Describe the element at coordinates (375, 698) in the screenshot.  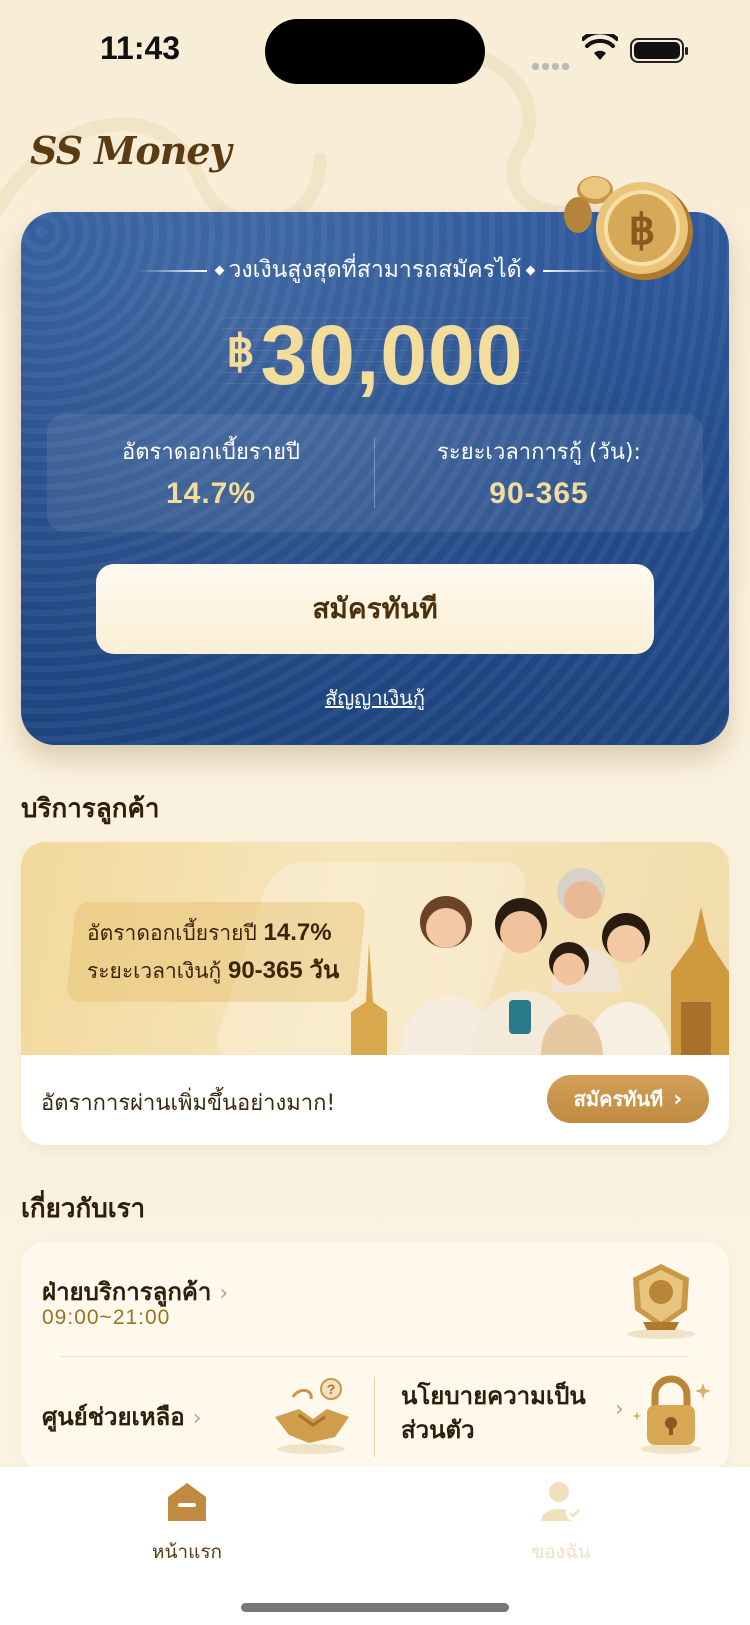
I see `loan-contract-link: สัญญาเงินกู้` at that location.